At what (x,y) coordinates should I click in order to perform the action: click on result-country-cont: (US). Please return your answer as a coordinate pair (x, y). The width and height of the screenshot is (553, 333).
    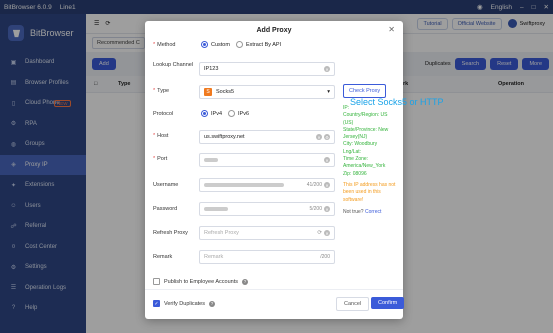
    Looking at the image, I should click on (348, 122).